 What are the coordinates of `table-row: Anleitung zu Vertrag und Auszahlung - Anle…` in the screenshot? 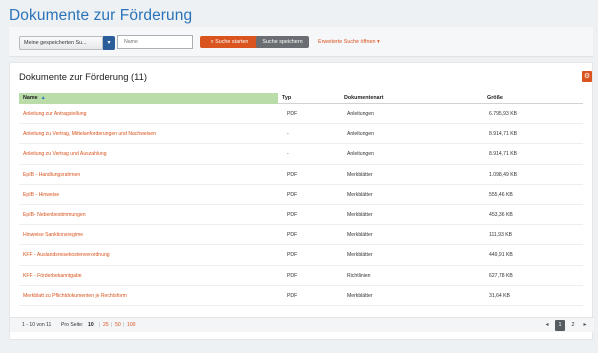 It's located at (301, 154).